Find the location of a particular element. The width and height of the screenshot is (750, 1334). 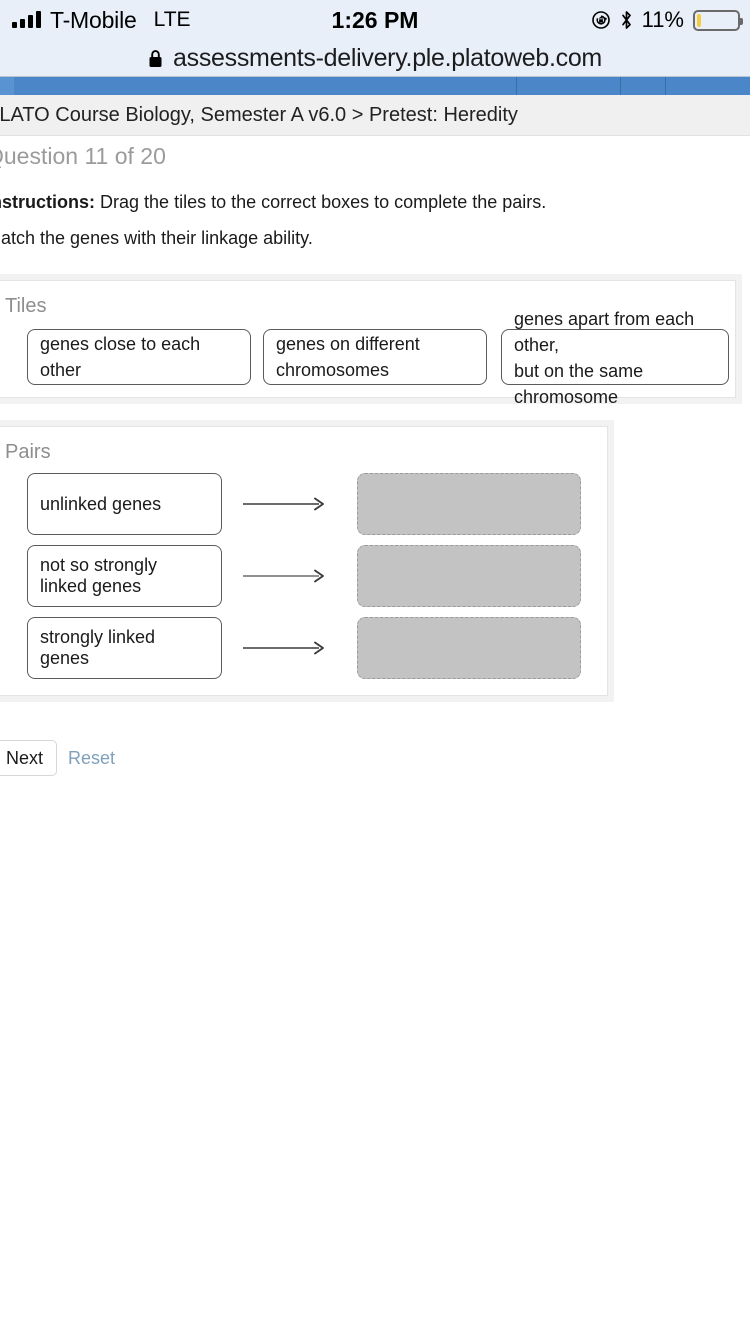

tile-label: genes on different chromosomes is located at coordinates (348, 356).